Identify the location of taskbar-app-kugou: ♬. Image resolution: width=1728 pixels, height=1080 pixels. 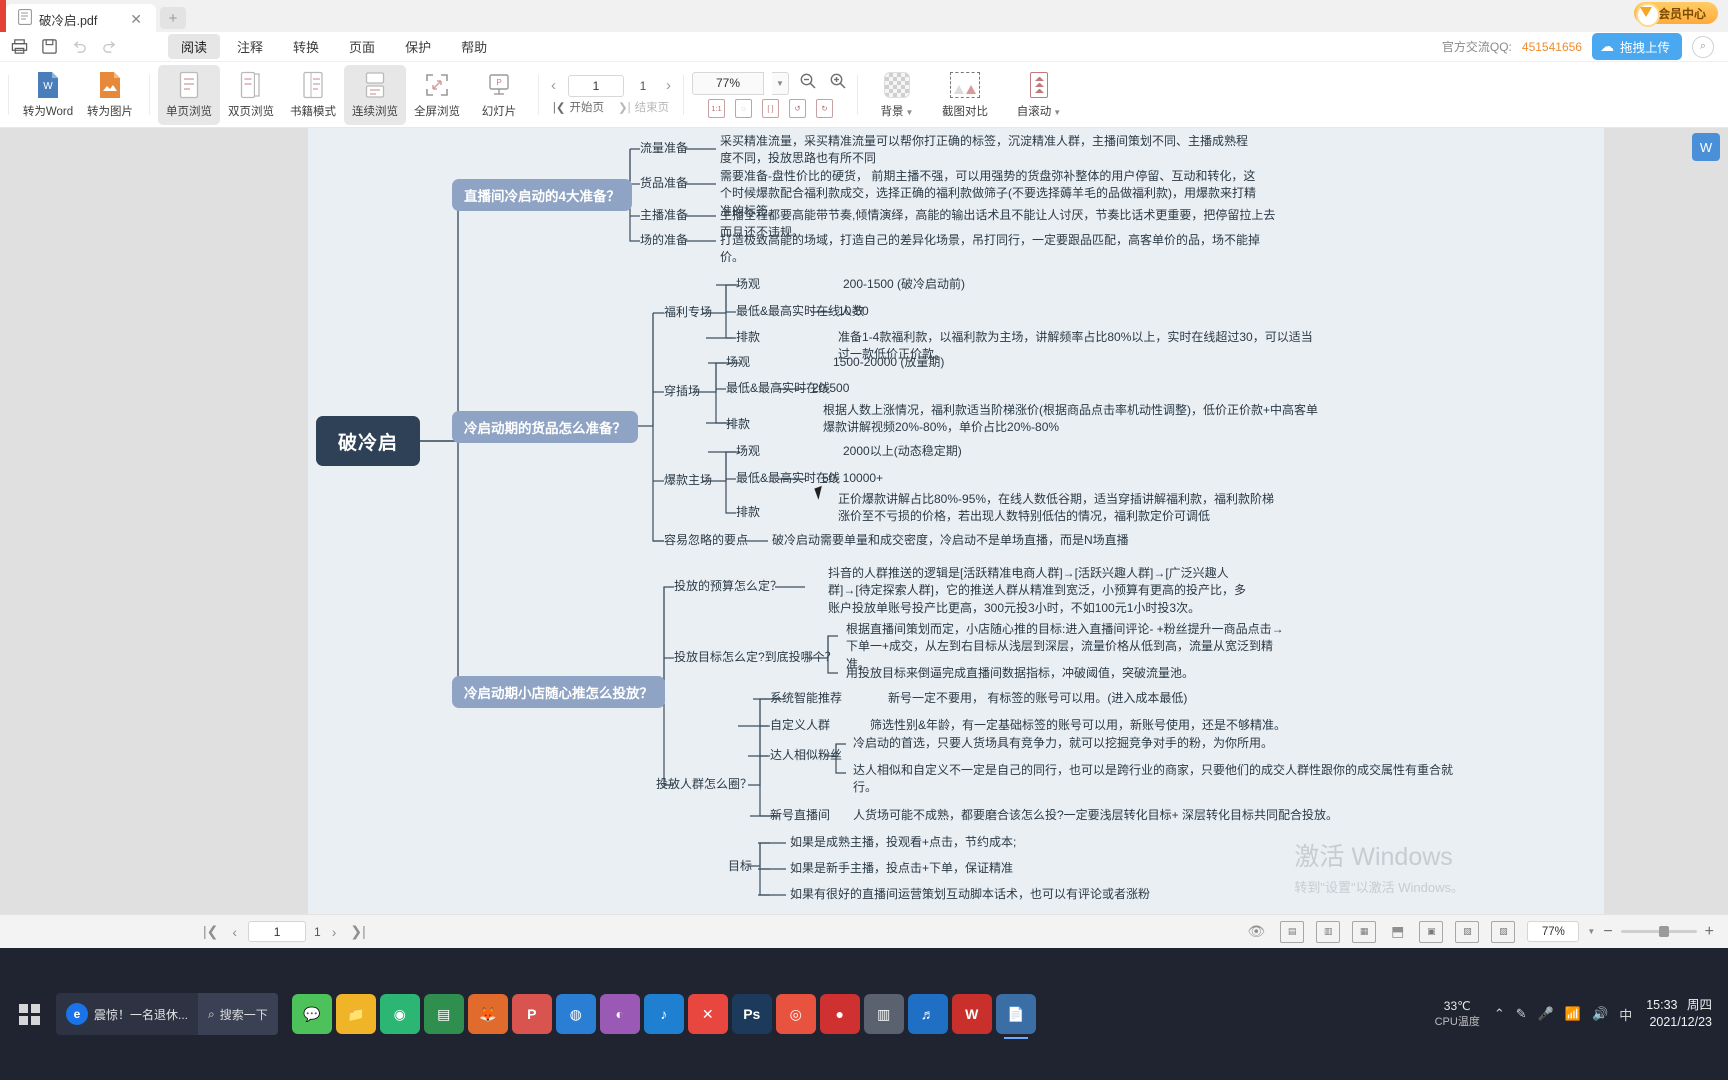
(927, 1014).